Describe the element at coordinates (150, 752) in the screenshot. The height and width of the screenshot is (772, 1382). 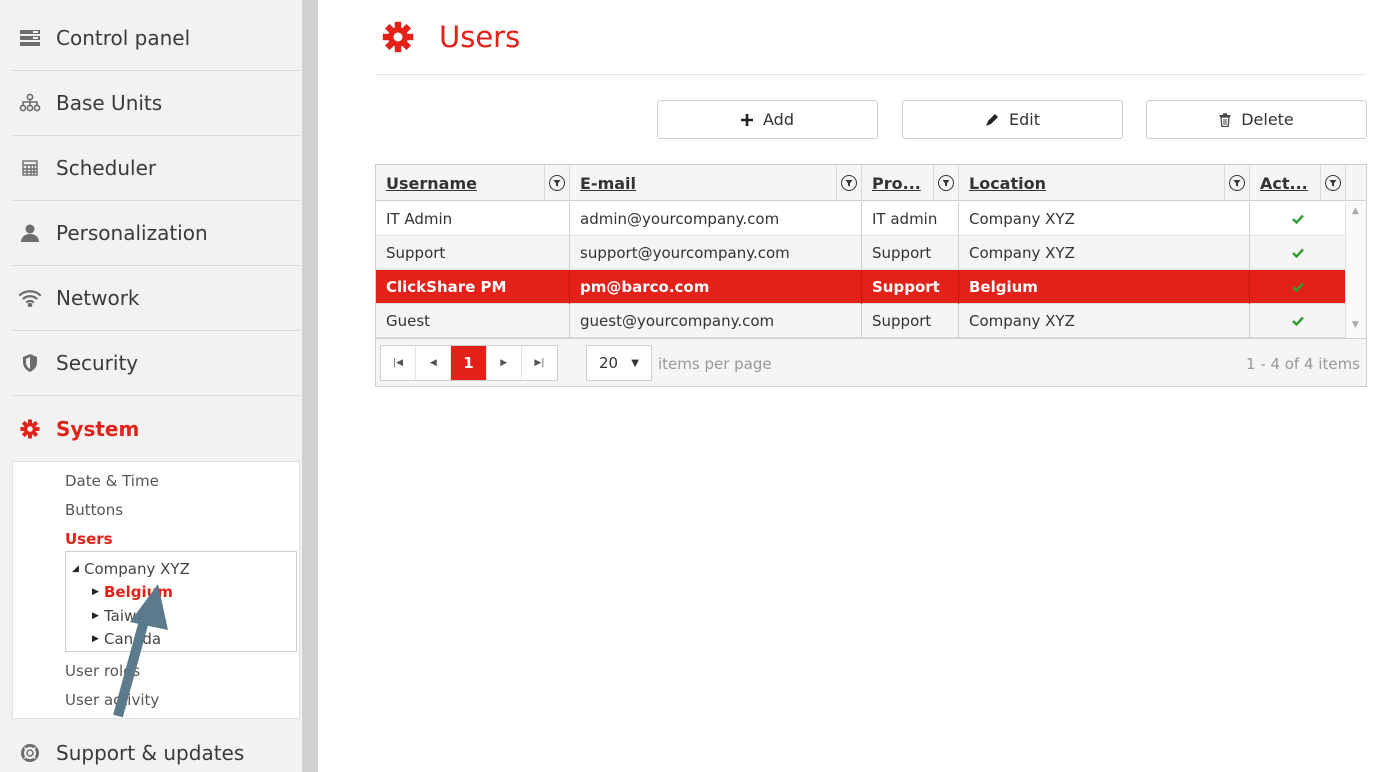
I see `sidebar-item-label: Support & updates` at that location.